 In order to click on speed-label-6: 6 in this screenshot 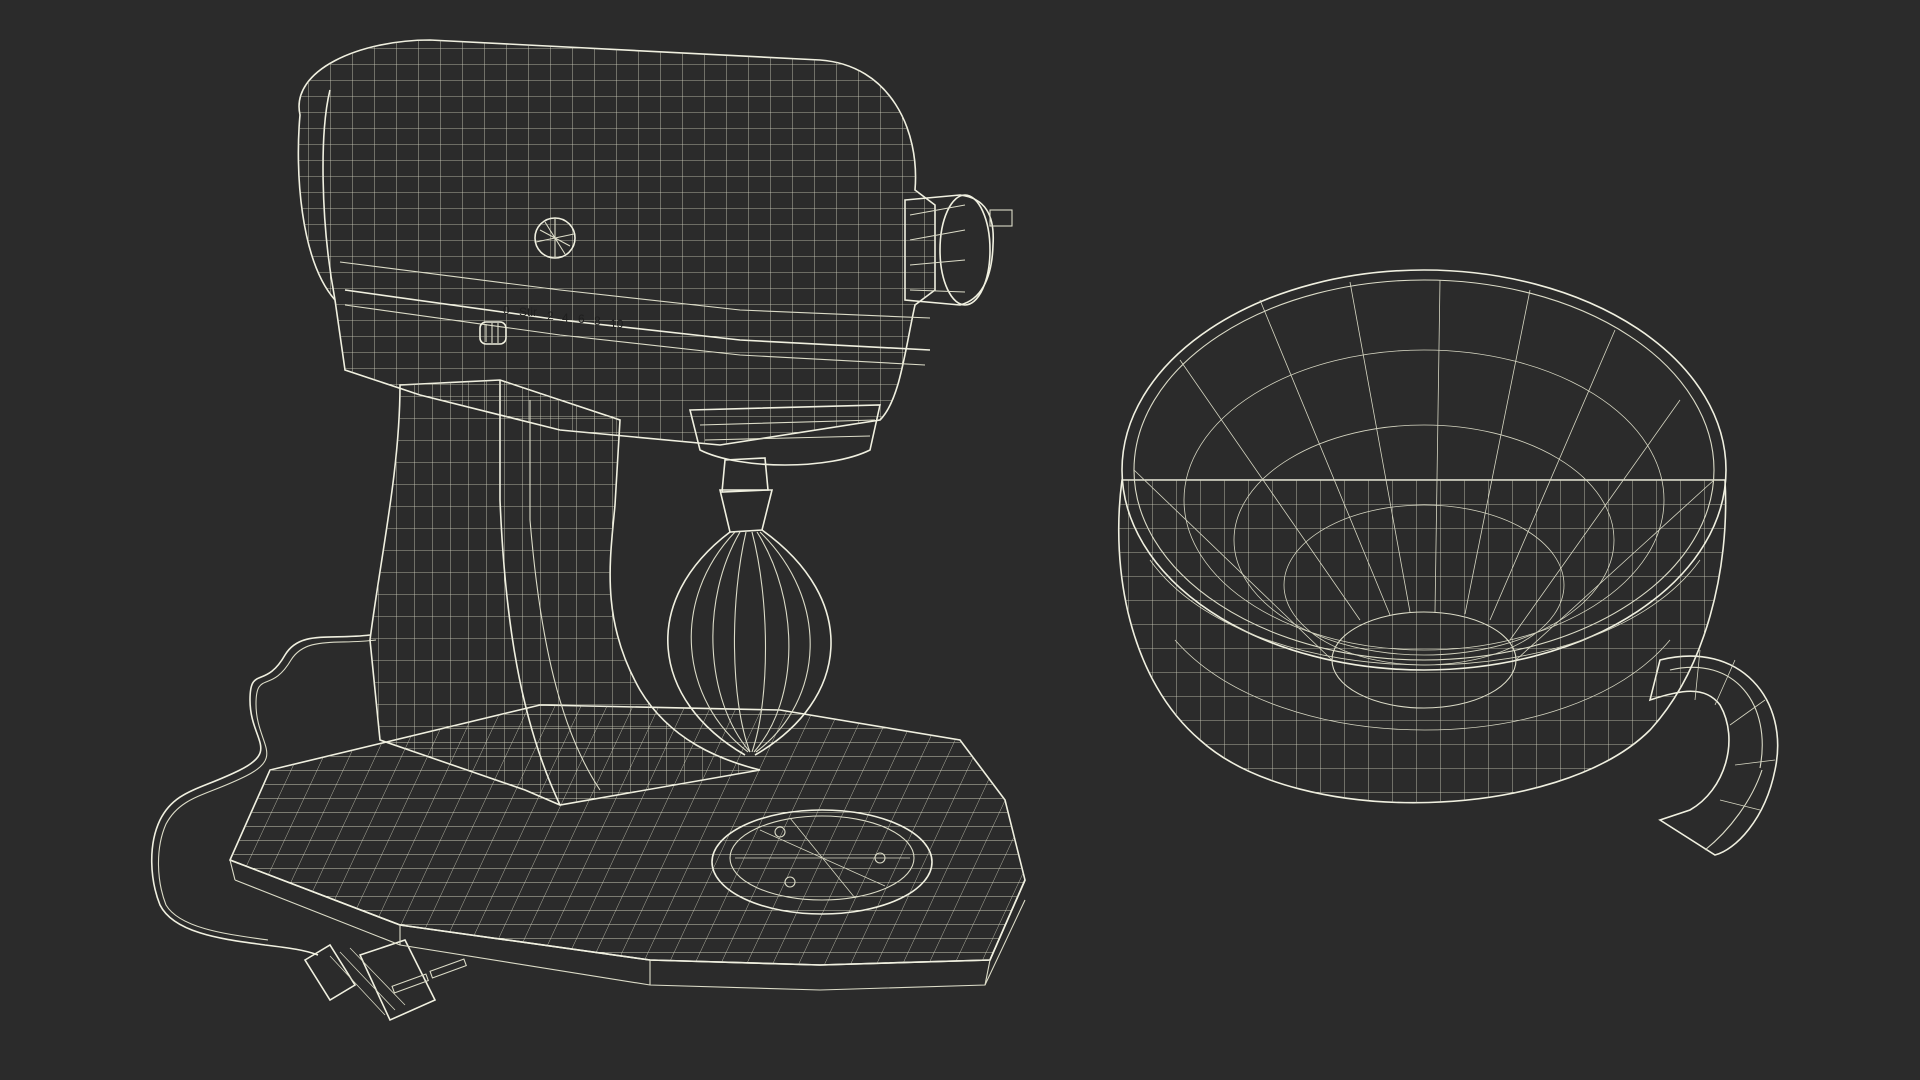, I will do `click(581, 319)`.